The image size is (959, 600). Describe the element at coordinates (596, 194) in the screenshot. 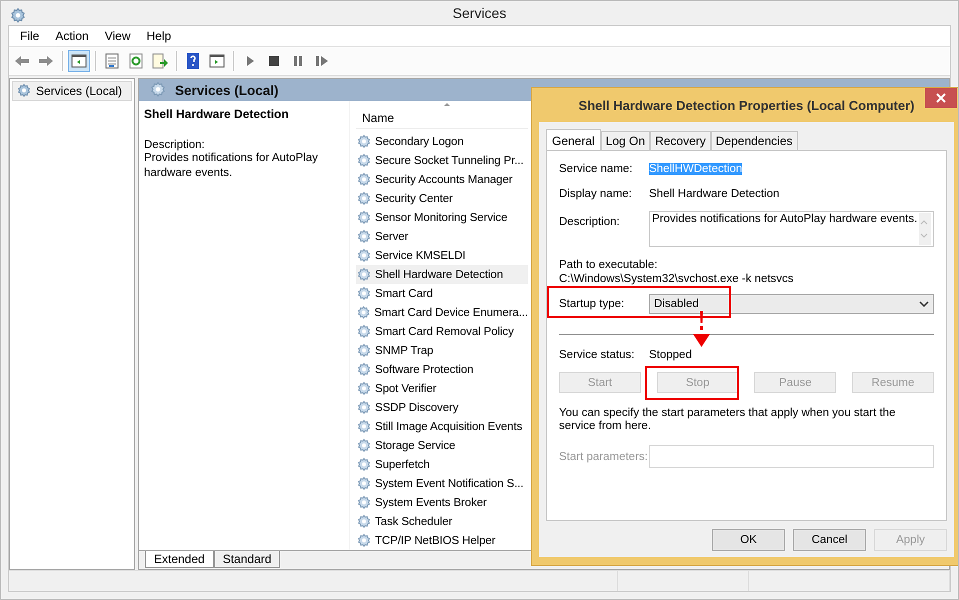

I see `field-label: Display name:` at that location.